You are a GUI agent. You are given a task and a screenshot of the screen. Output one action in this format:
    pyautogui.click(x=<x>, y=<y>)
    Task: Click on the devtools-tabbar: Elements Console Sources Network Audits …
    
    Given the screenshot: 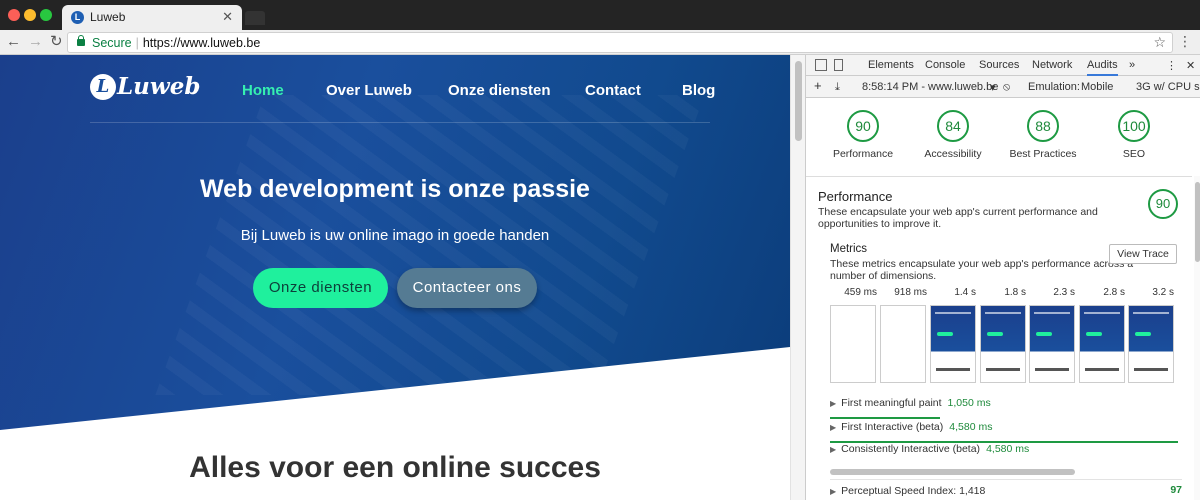 What is the action you would take?
    pyautogui.click(x=1003, y=65)
    